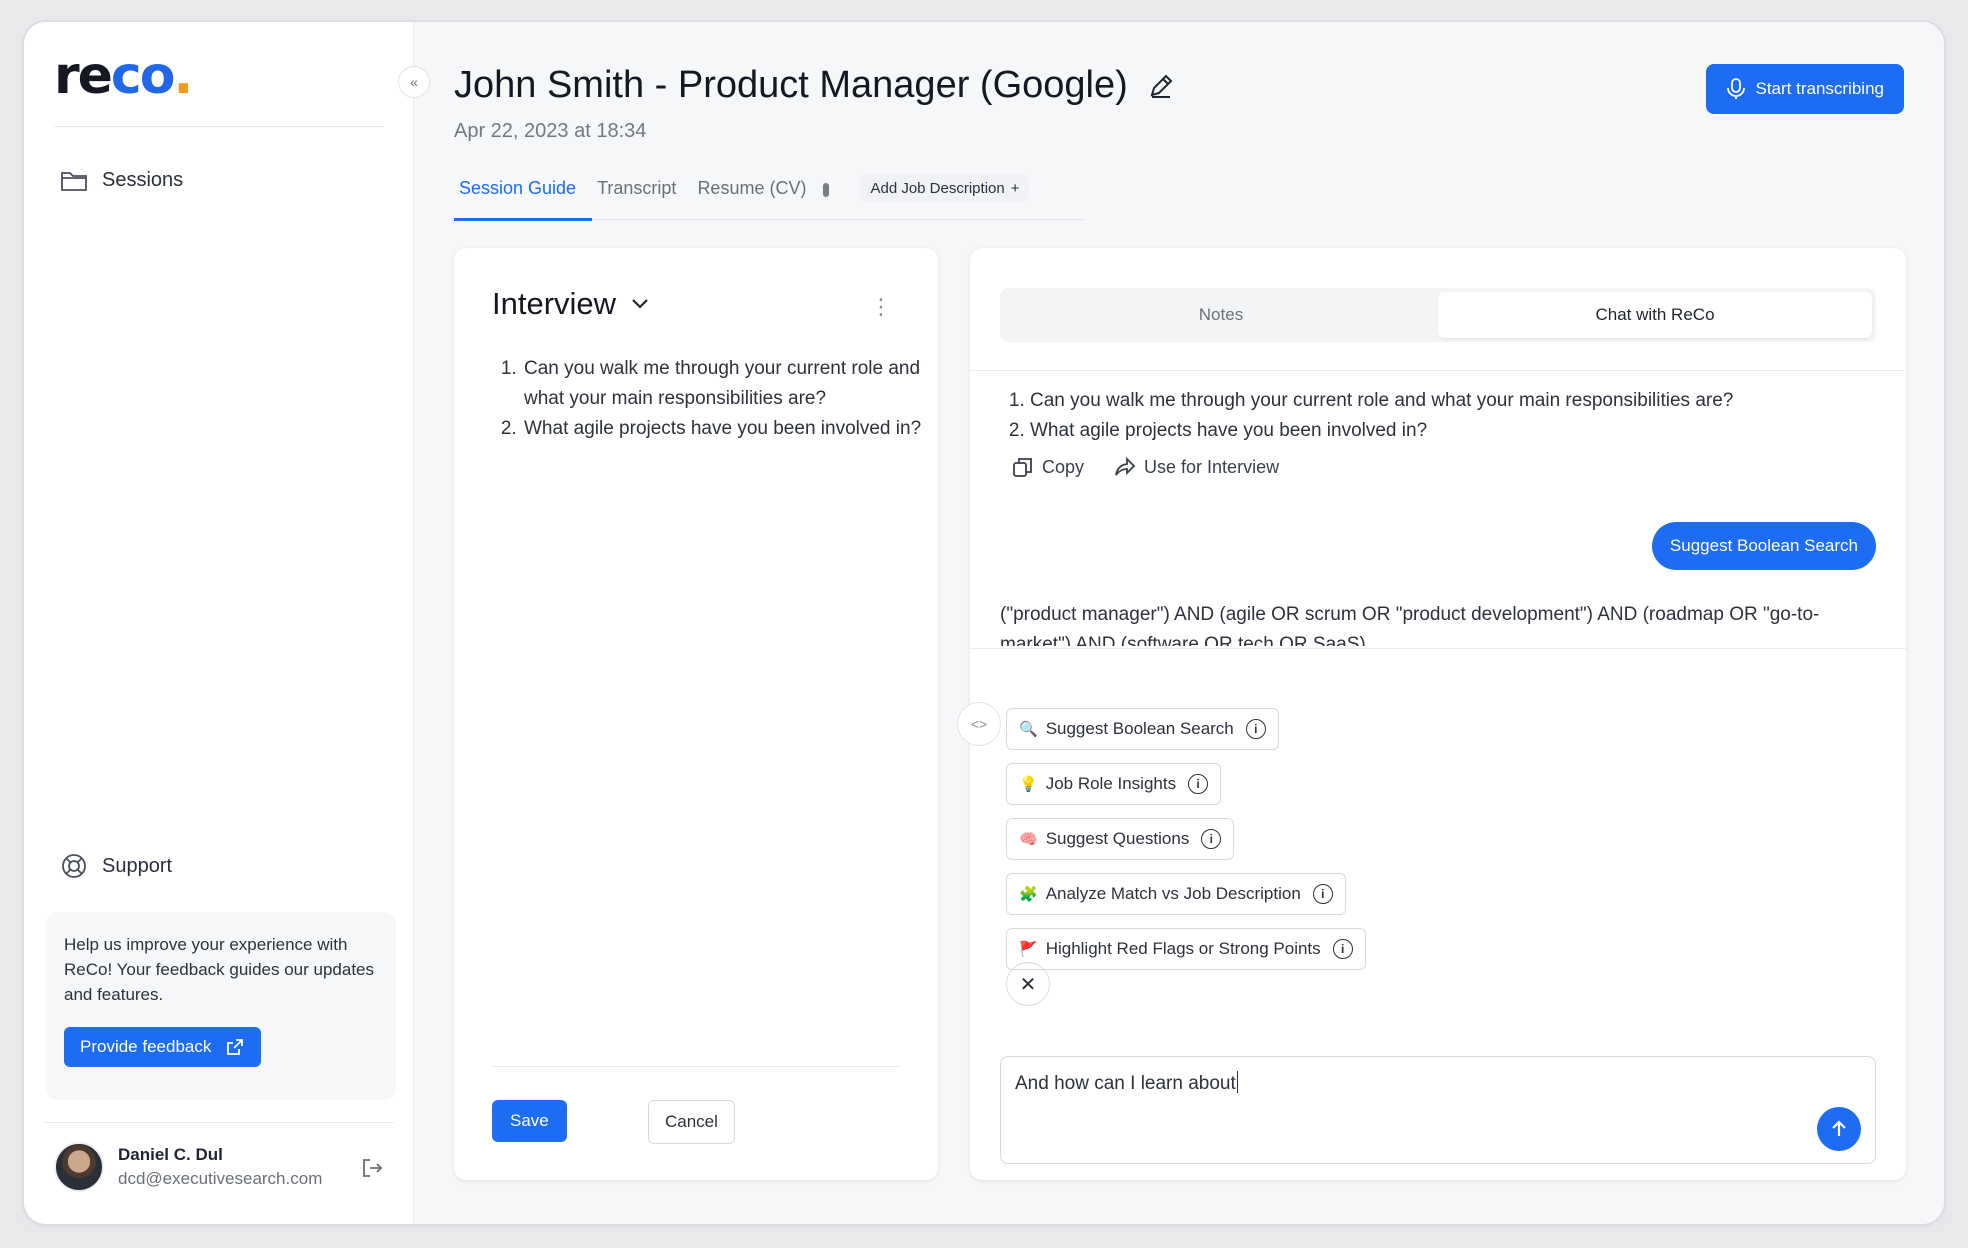 The image size is (1968, 1248). I want to click on sidebar-item-support: Support, so click(116, 866).